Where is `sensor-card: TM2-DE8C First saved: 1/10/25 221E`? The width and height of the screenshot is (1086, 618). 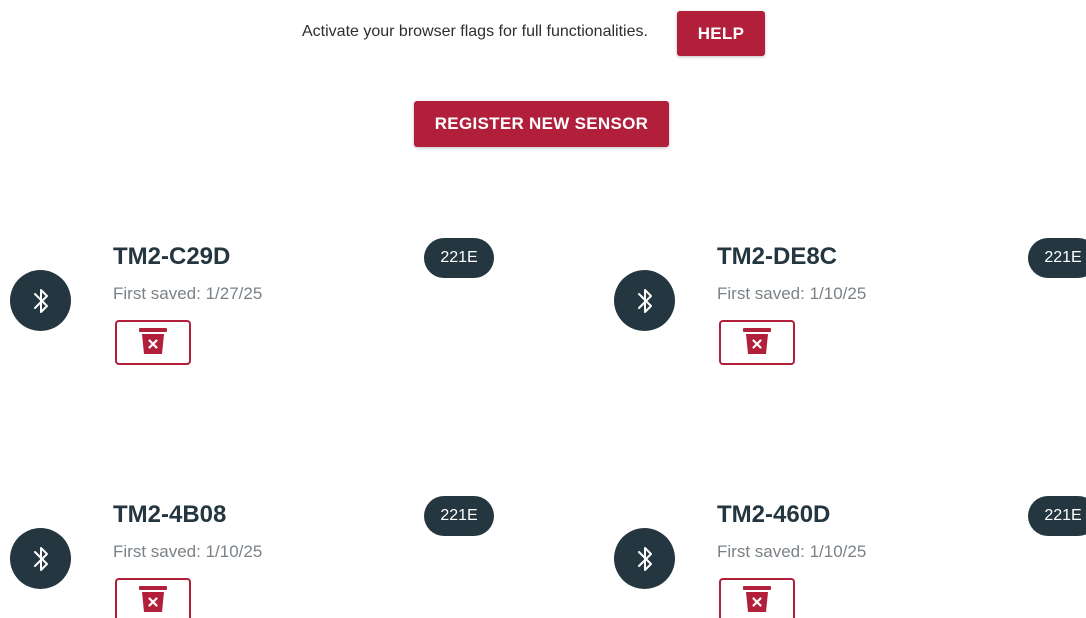
sensor-card: TM2-DE8C First saved: 1/10/25 221E is located at coordinates (845, 314).